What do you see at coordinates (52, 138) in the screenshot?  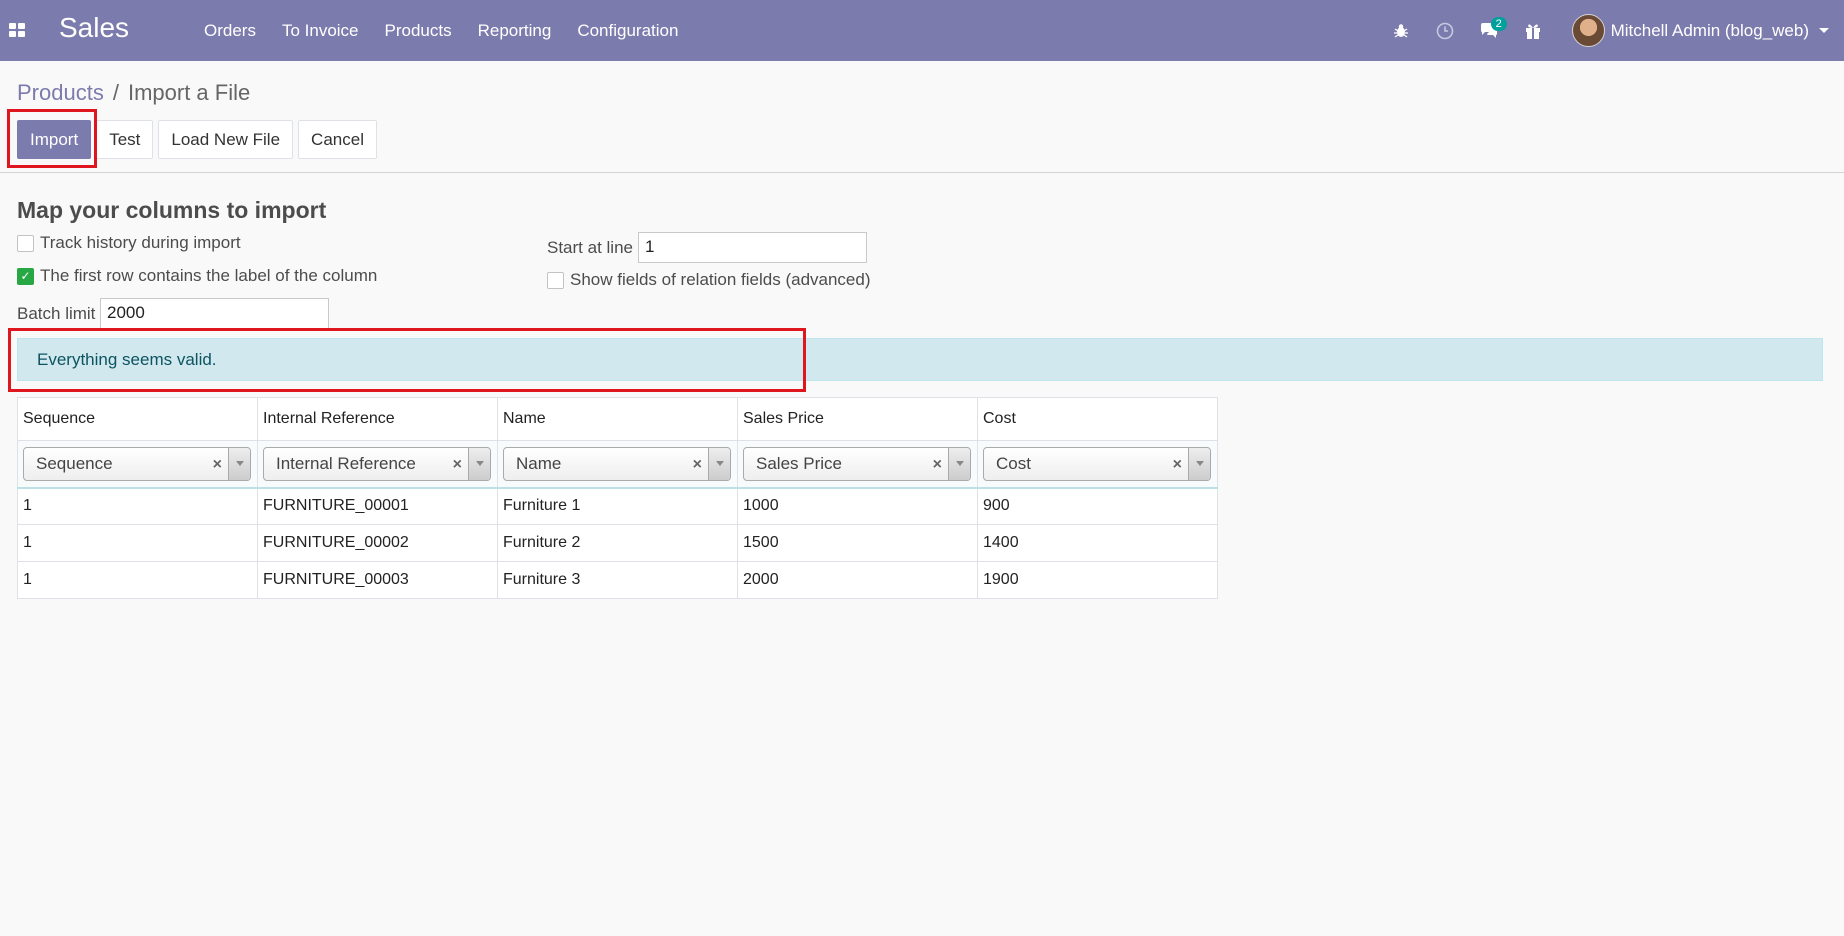 I see `import-highlight-box` at bounding box center [52, 138].